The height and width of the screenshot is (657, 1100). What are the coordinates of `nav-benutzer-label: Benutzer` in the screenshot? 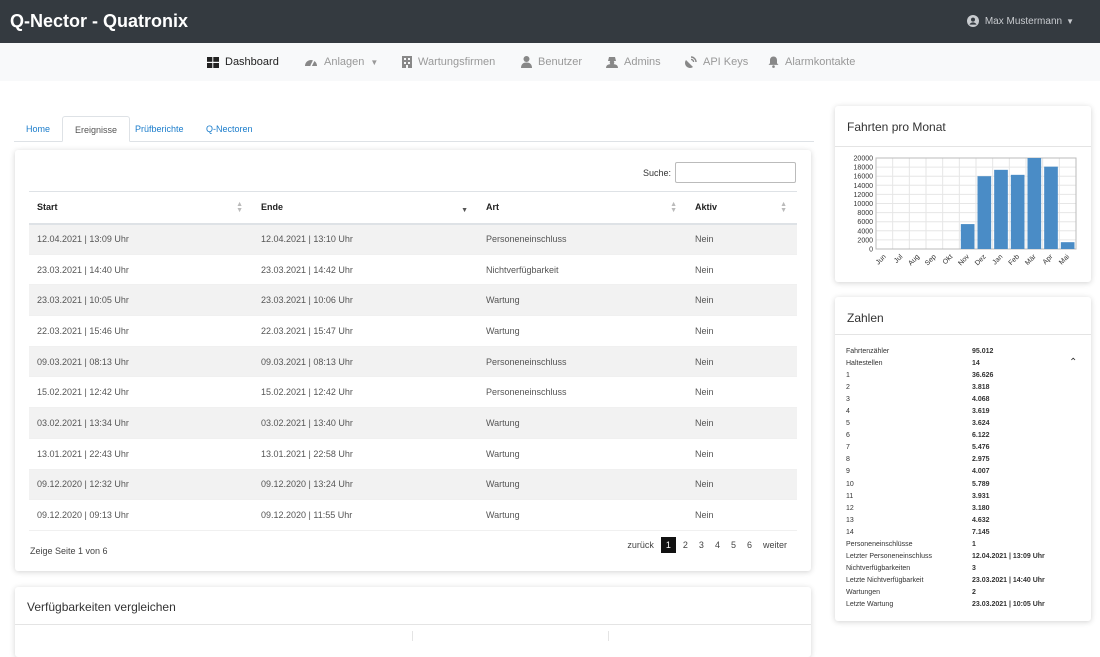 It's located at (560, 62).